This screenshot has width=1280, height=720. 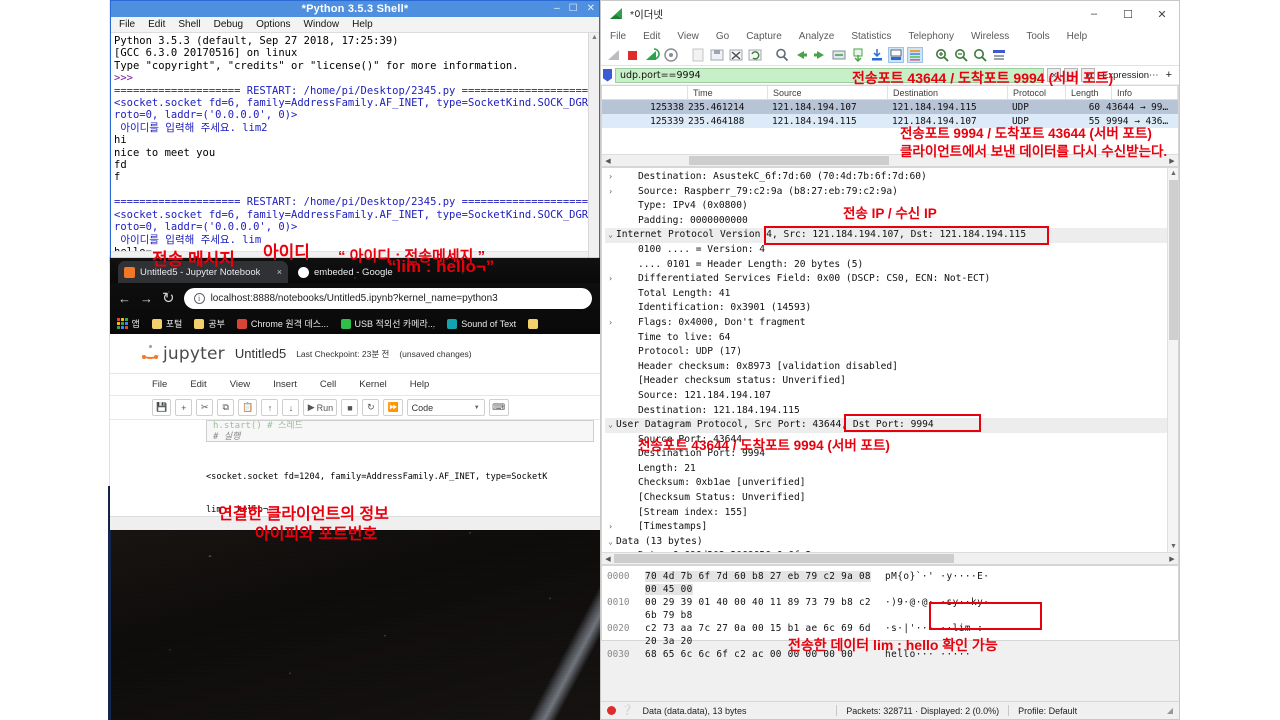 I want to click on jupyter-logo: jupyter, so click(x=183, y=354).